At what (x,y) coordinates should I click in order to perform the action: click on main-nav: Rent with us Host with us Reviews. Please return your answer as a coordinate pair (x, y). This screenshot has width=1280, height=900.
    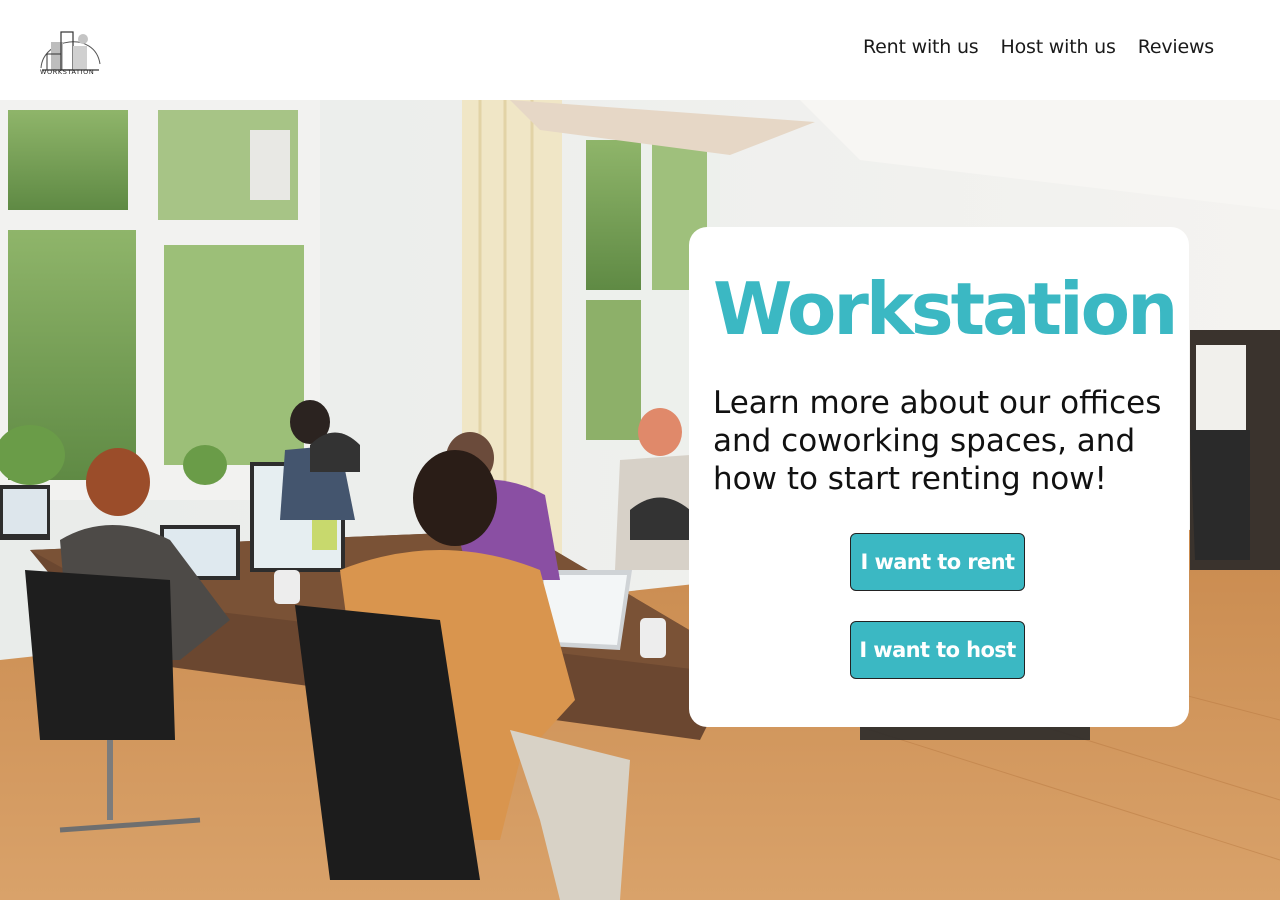
    Looking at the image, I should click on (1038, 47).